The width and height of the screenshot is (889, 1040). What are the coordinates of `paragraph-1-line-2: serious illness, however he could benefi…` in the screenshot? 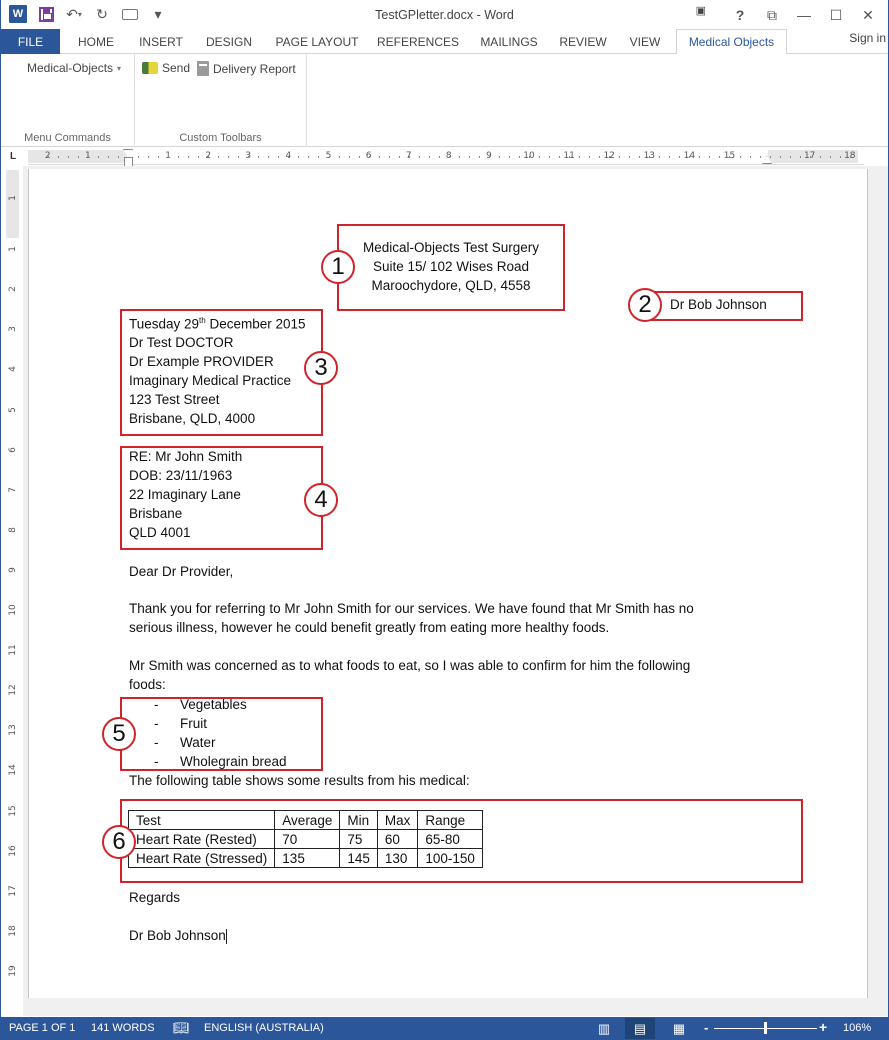 It's located at (369, 627).